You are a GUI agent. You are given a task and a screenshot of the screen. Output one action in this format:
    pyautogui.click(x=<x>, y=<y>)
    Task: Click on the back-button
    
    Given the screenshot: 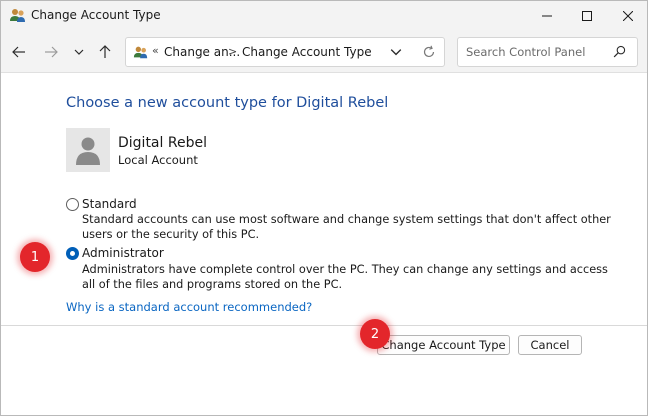 What is the action you would take?
    pyautogui.click(x=19, y=52)
    